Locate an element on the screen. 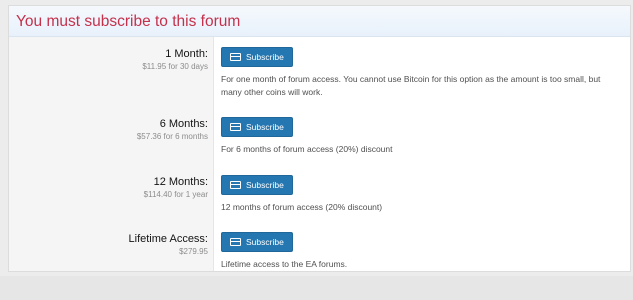  option-price: $279.95 is located at coordinates (193, 251).